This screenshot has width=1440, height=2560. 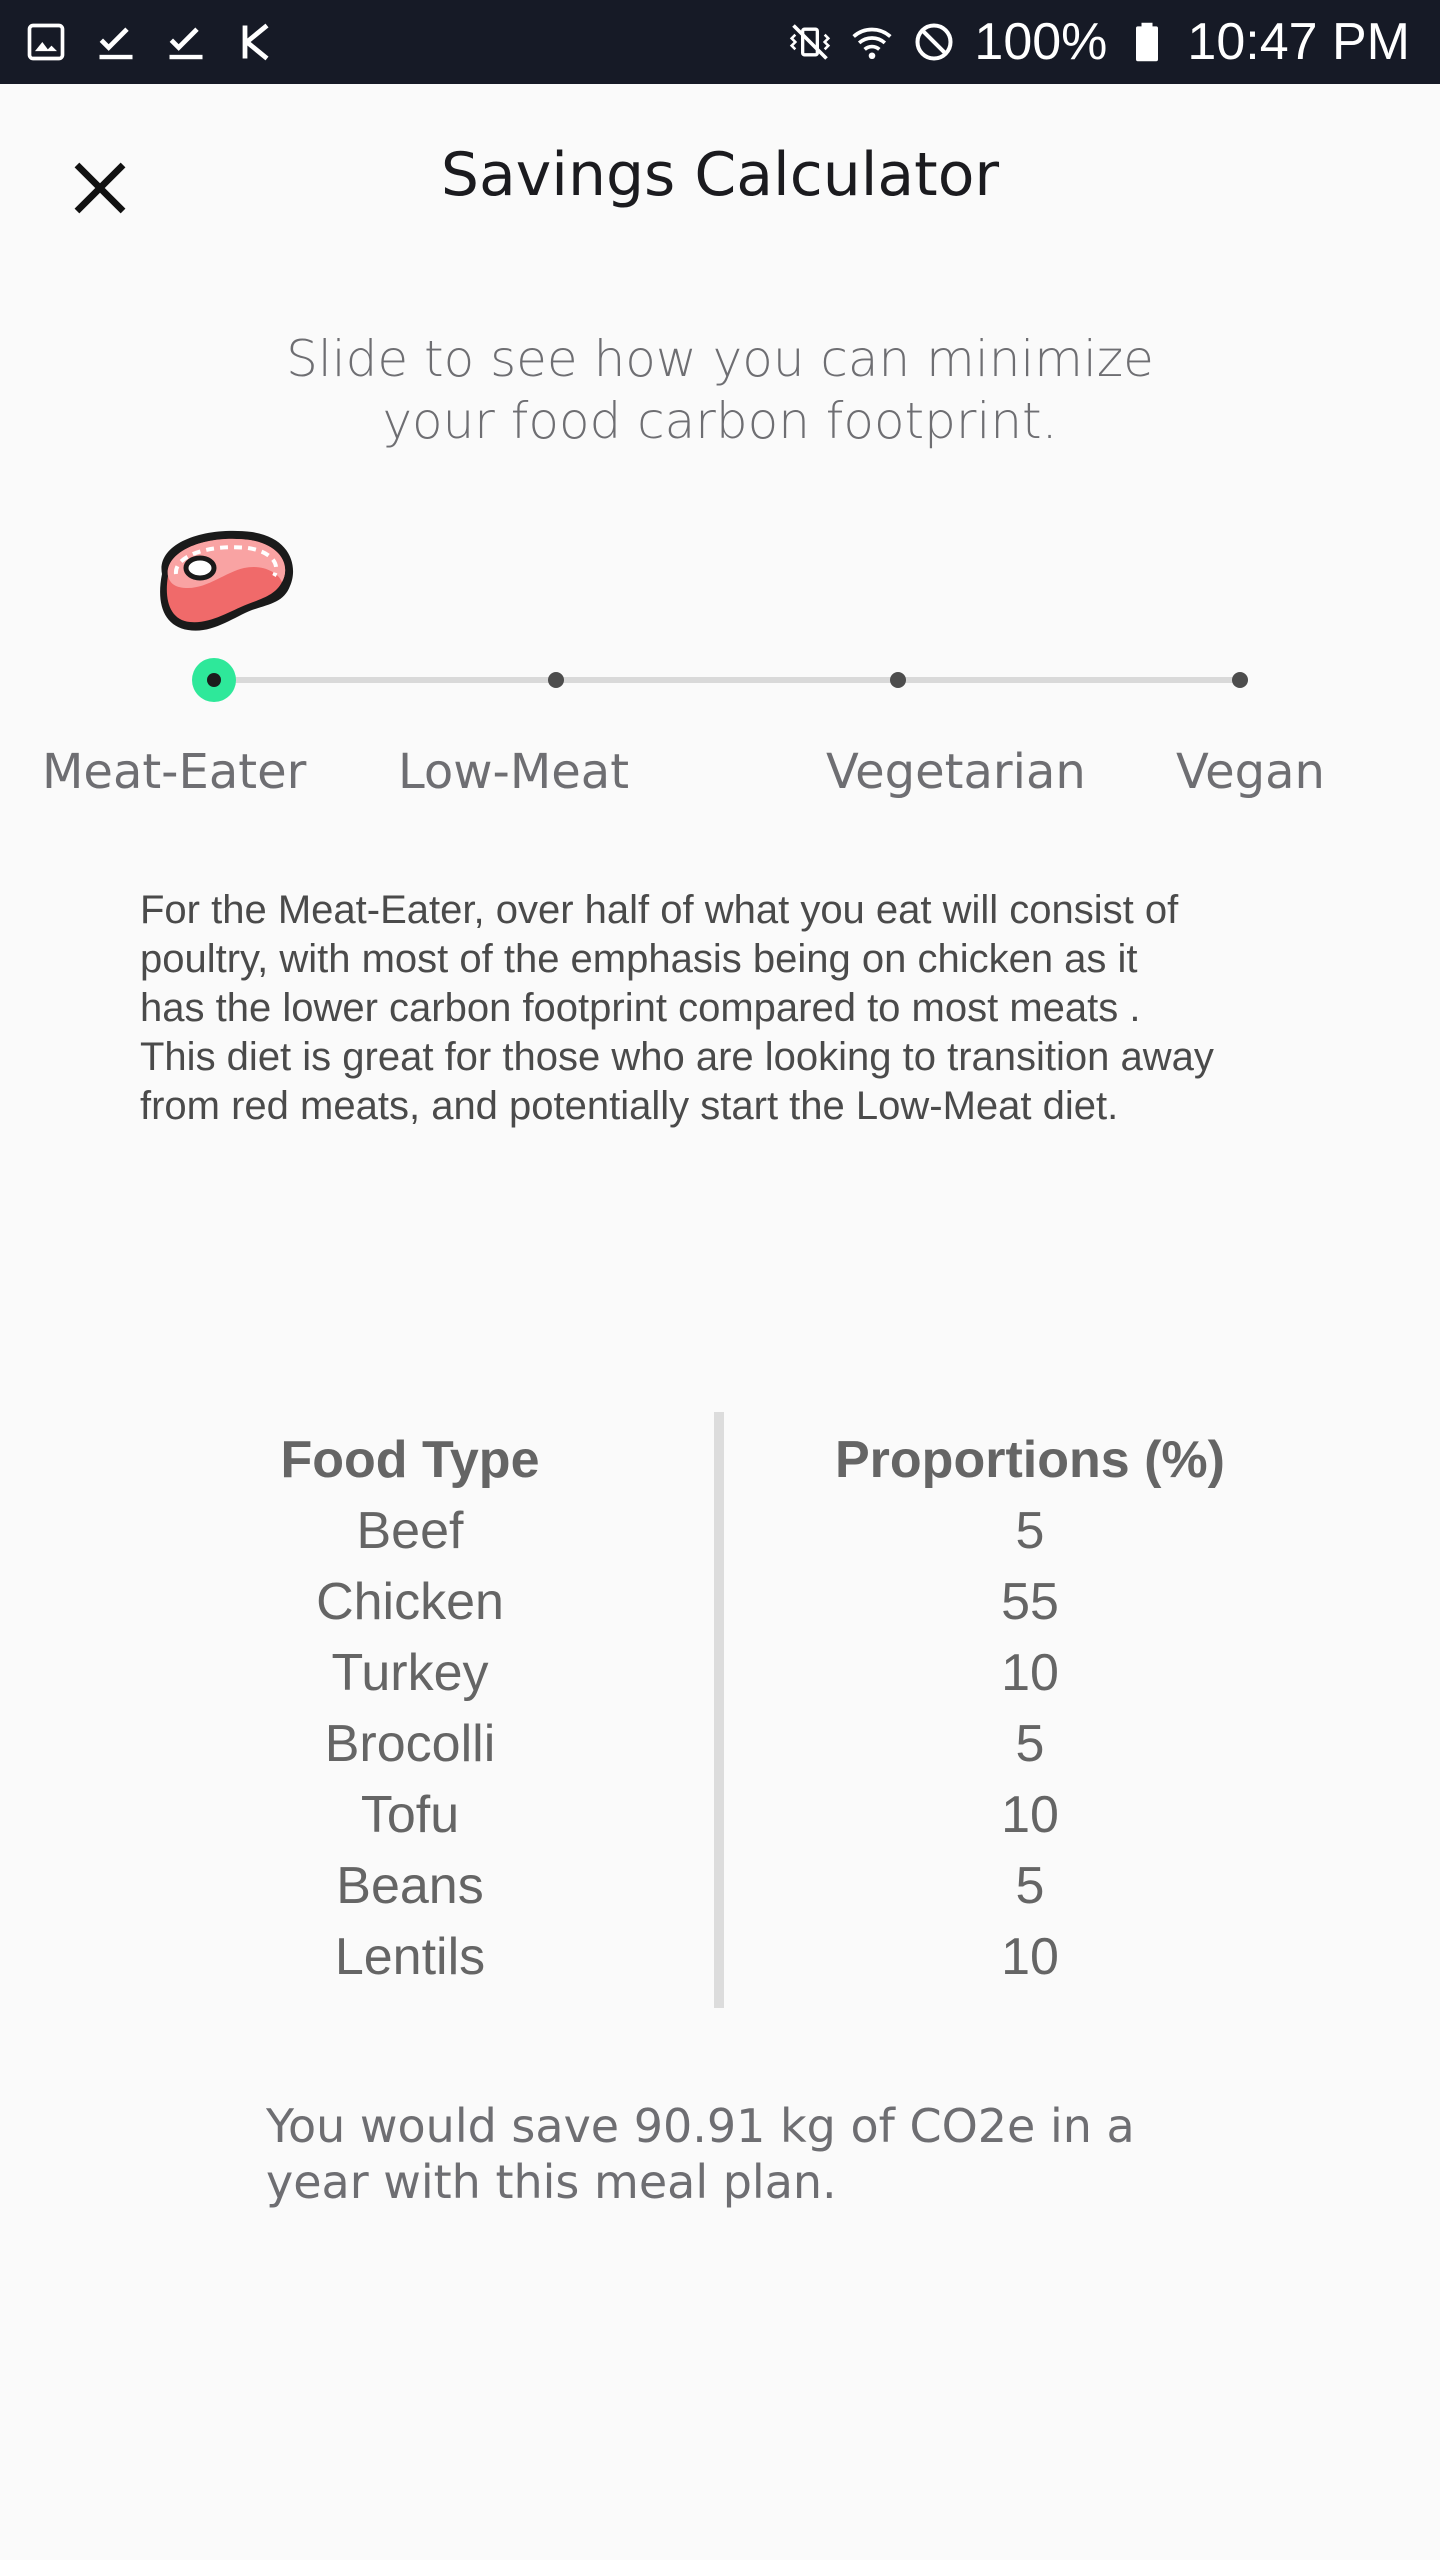 I want to click on slider-thumb-dot, so click(x=214, y=680).